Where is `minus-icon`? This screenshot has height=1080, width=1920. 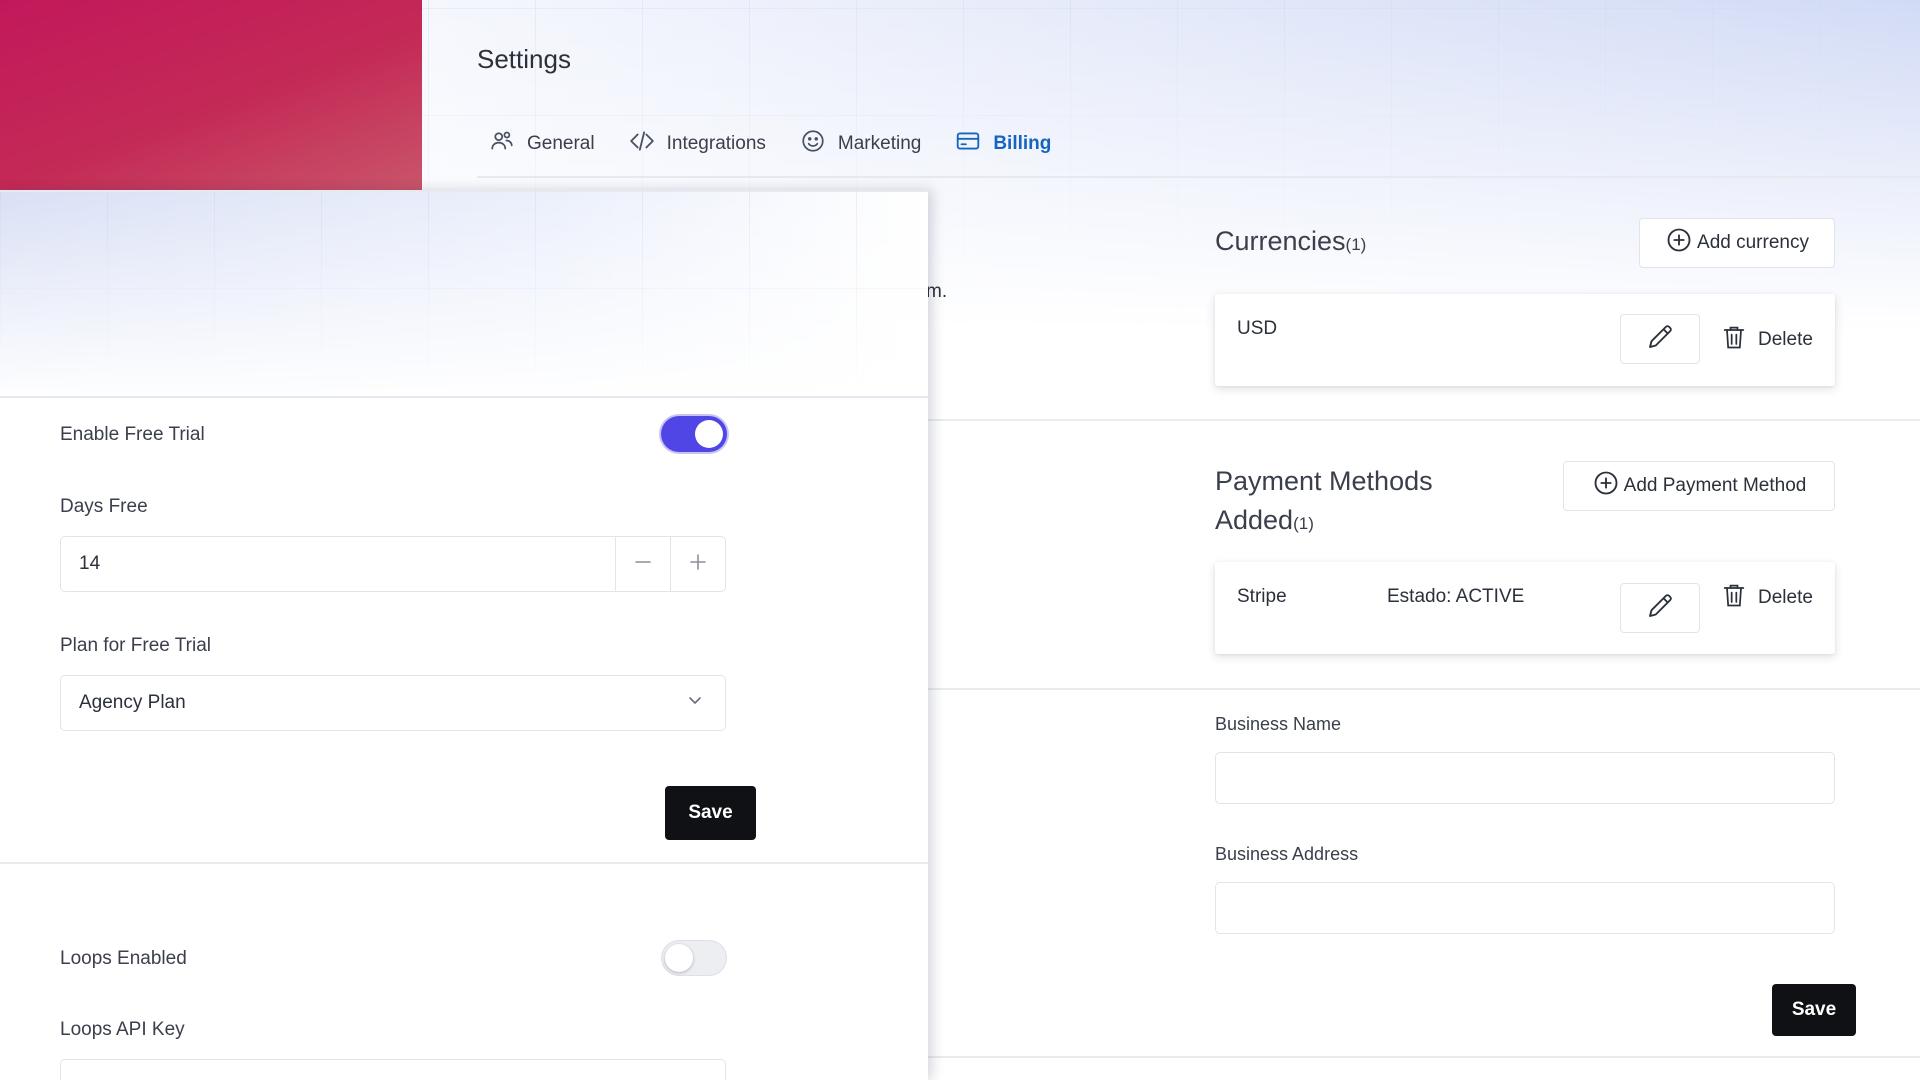 minus-icon is located at coordinates (643, 564).